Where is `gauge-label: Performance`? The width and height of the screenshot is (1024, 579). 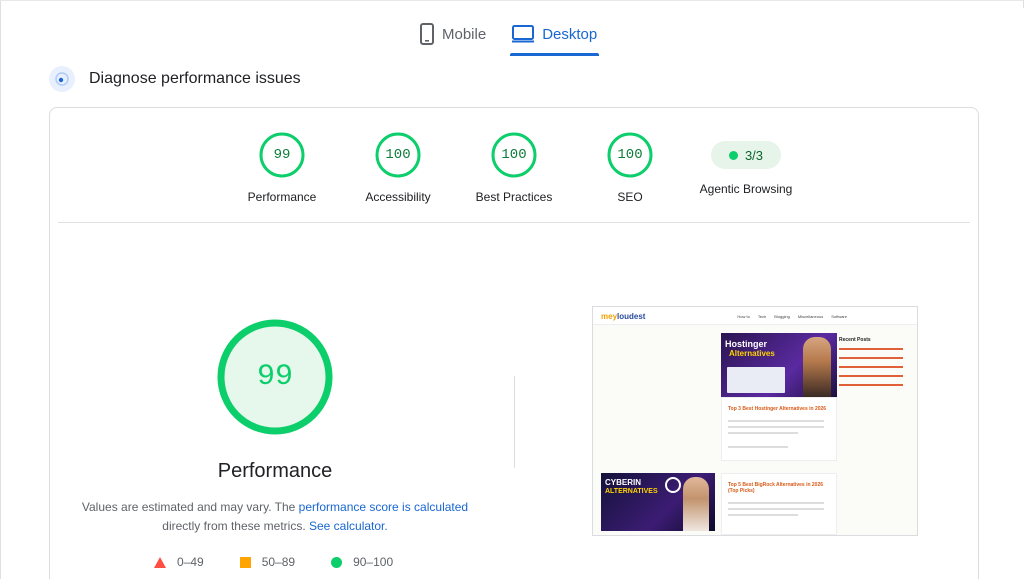
gauge-label: Performance is located at coordinates (282, 197).